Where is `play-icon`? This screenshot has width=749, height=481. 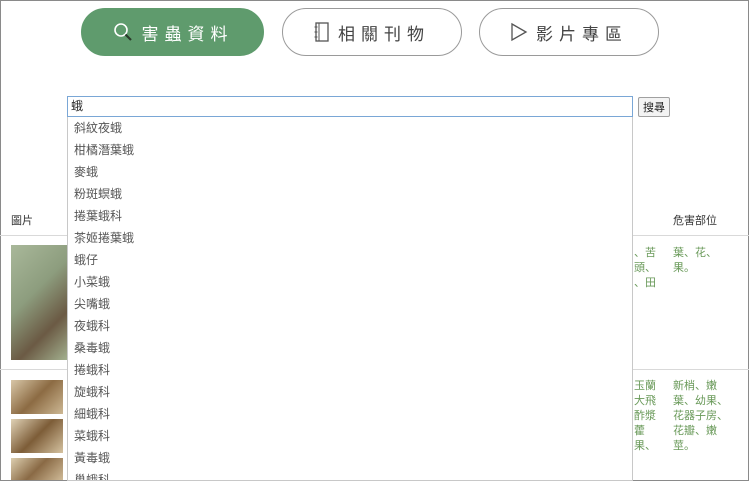 play-icon is located at coordinates (519, 32).